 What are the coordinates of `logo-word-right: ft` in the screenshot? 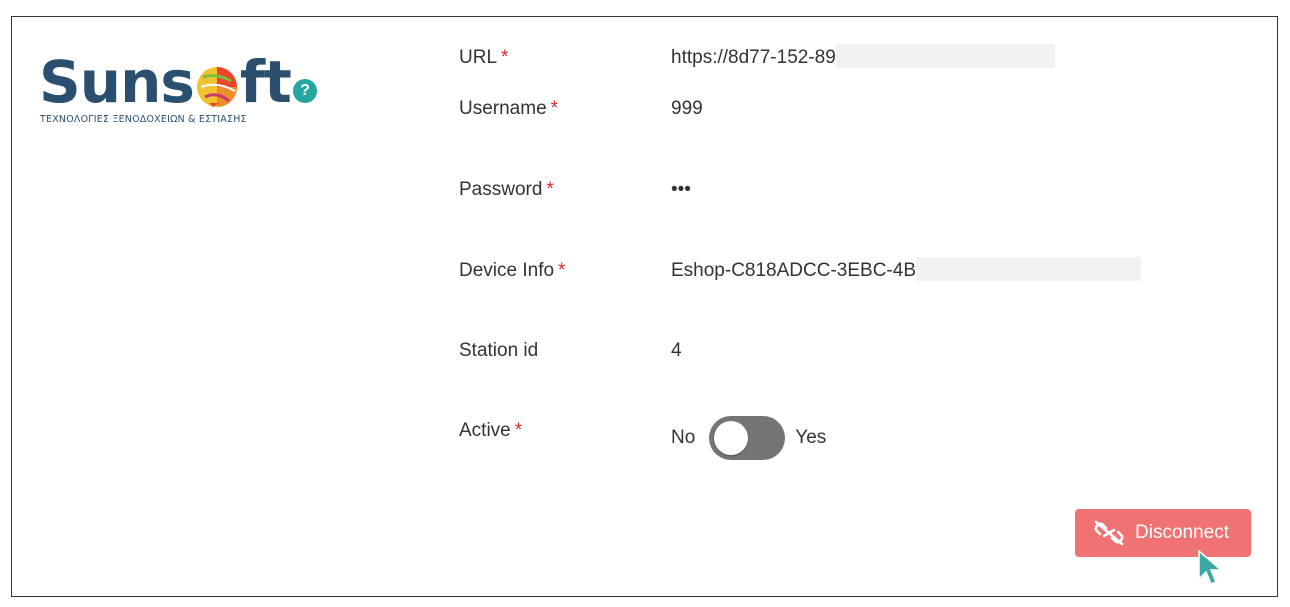 It's located at (265, 82).